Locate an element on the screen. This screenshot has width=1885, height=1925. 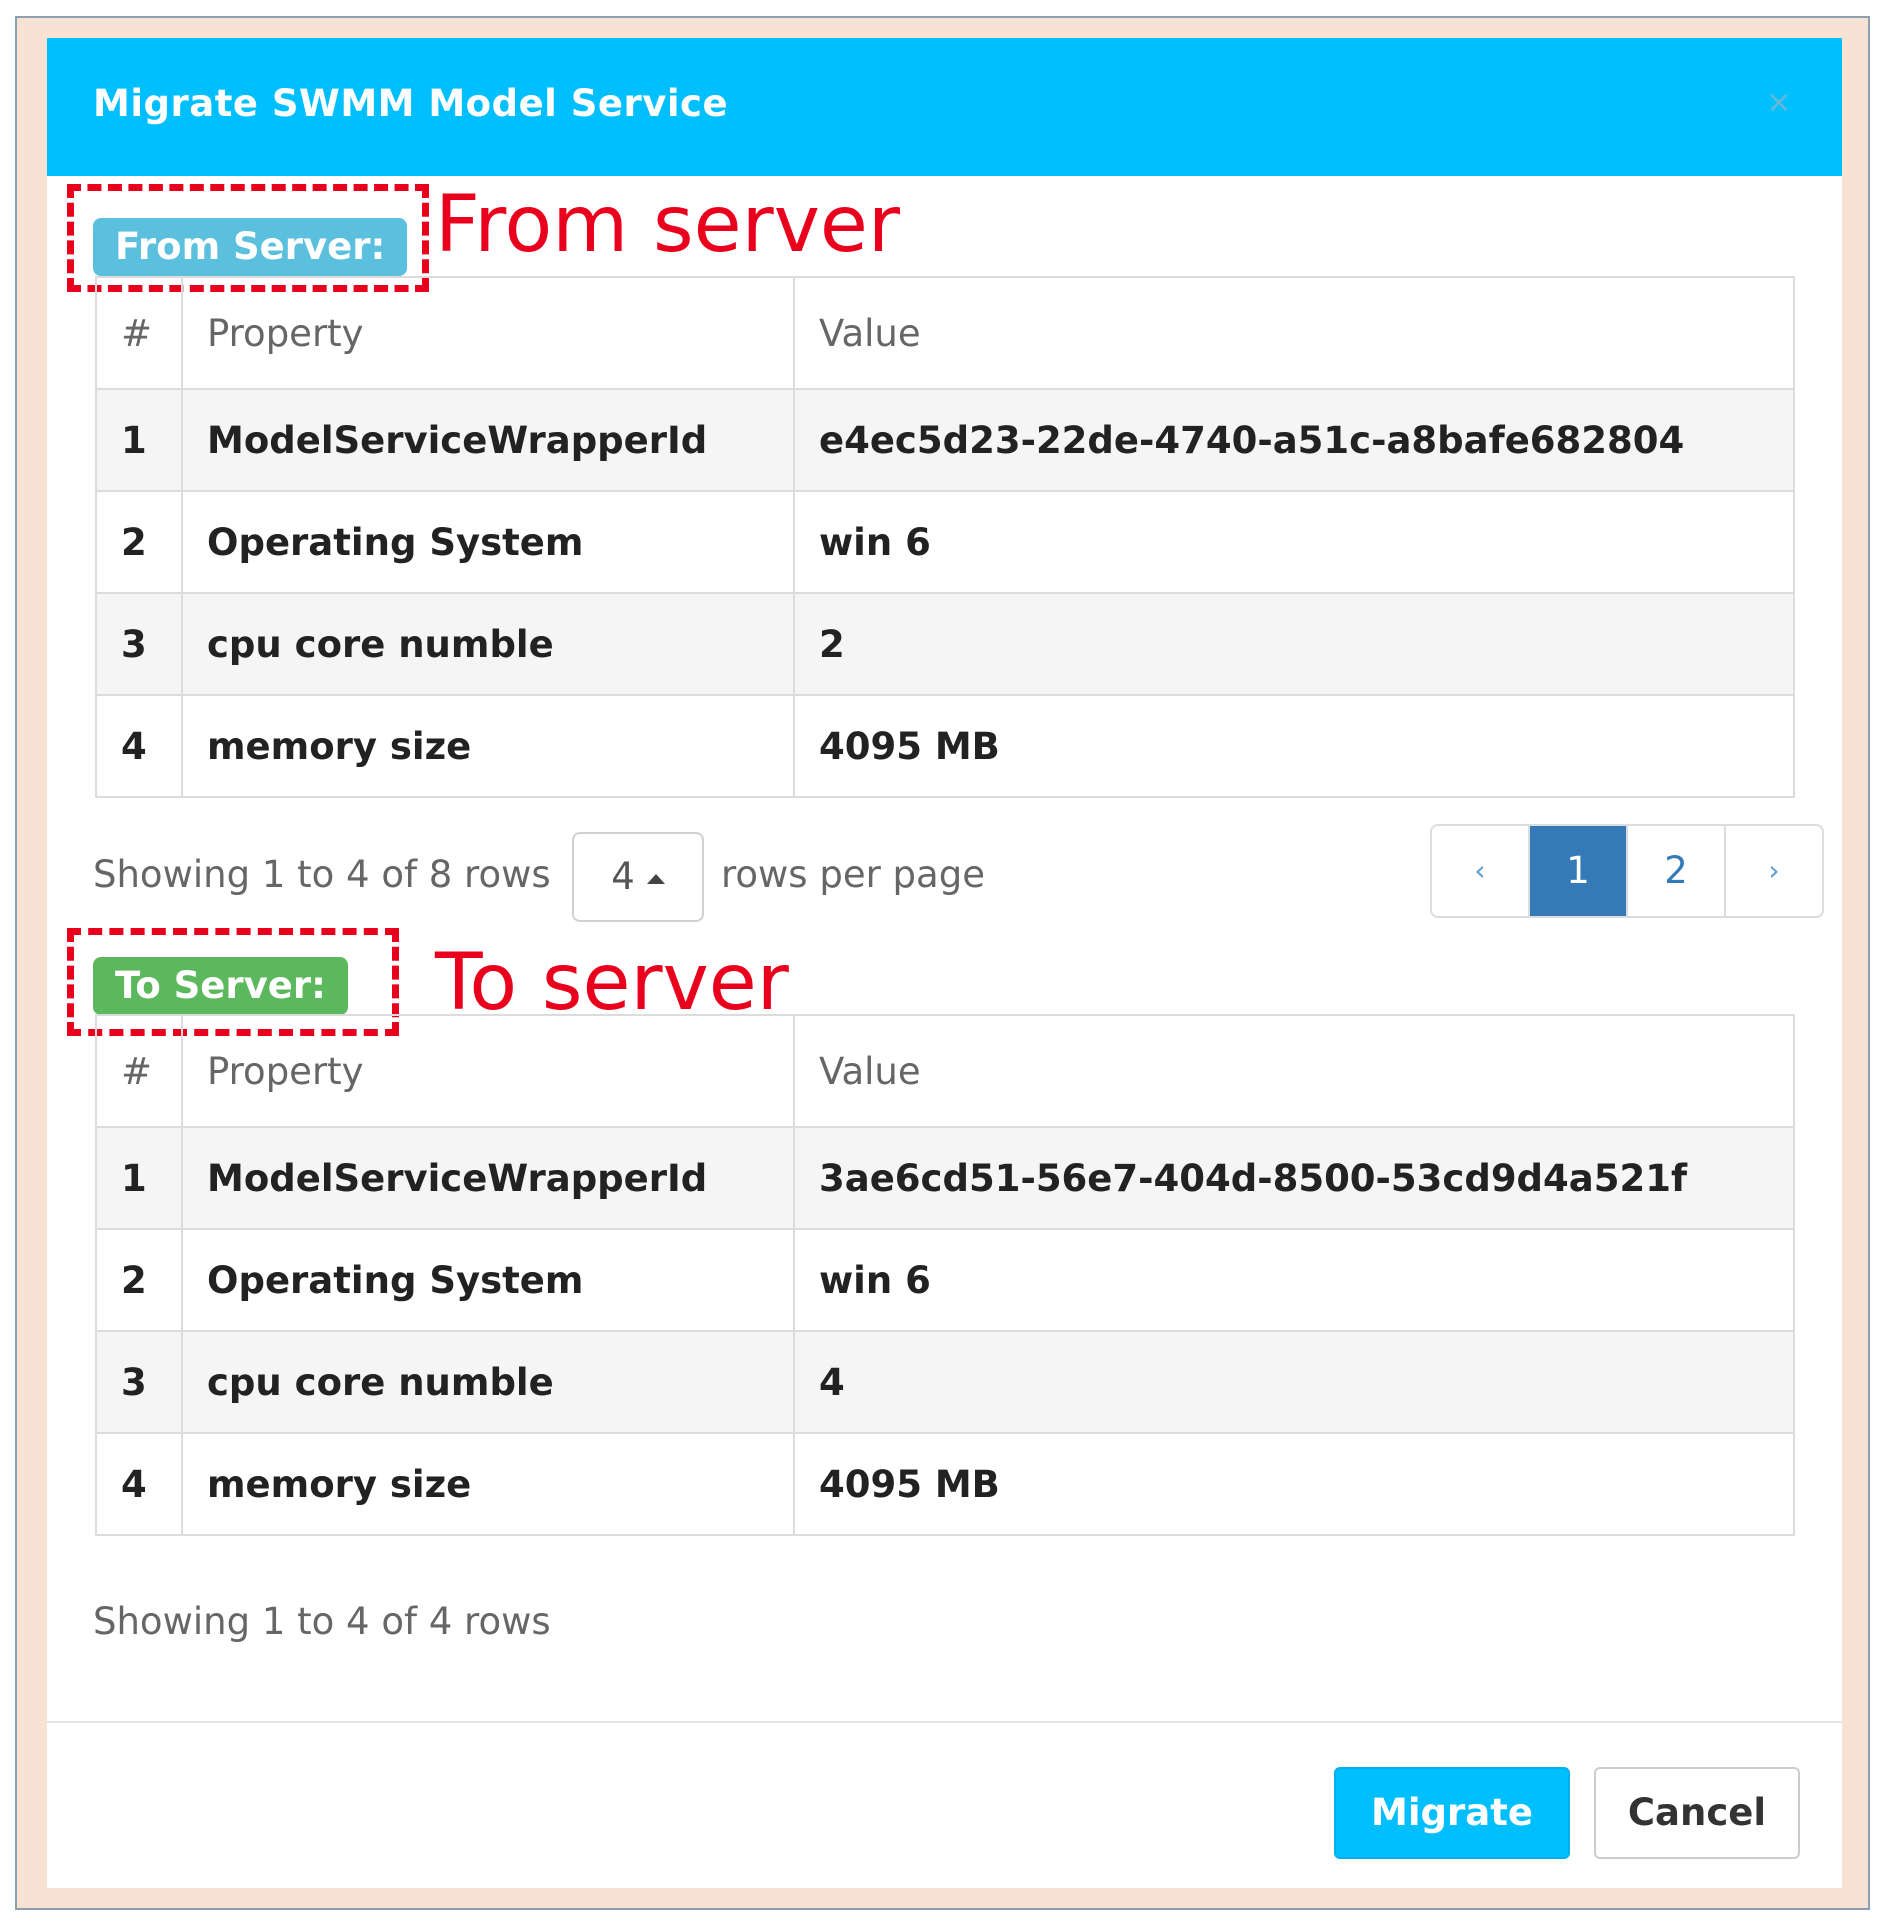
migrate-button: Migrate is located at coordinates (1452, 1813).